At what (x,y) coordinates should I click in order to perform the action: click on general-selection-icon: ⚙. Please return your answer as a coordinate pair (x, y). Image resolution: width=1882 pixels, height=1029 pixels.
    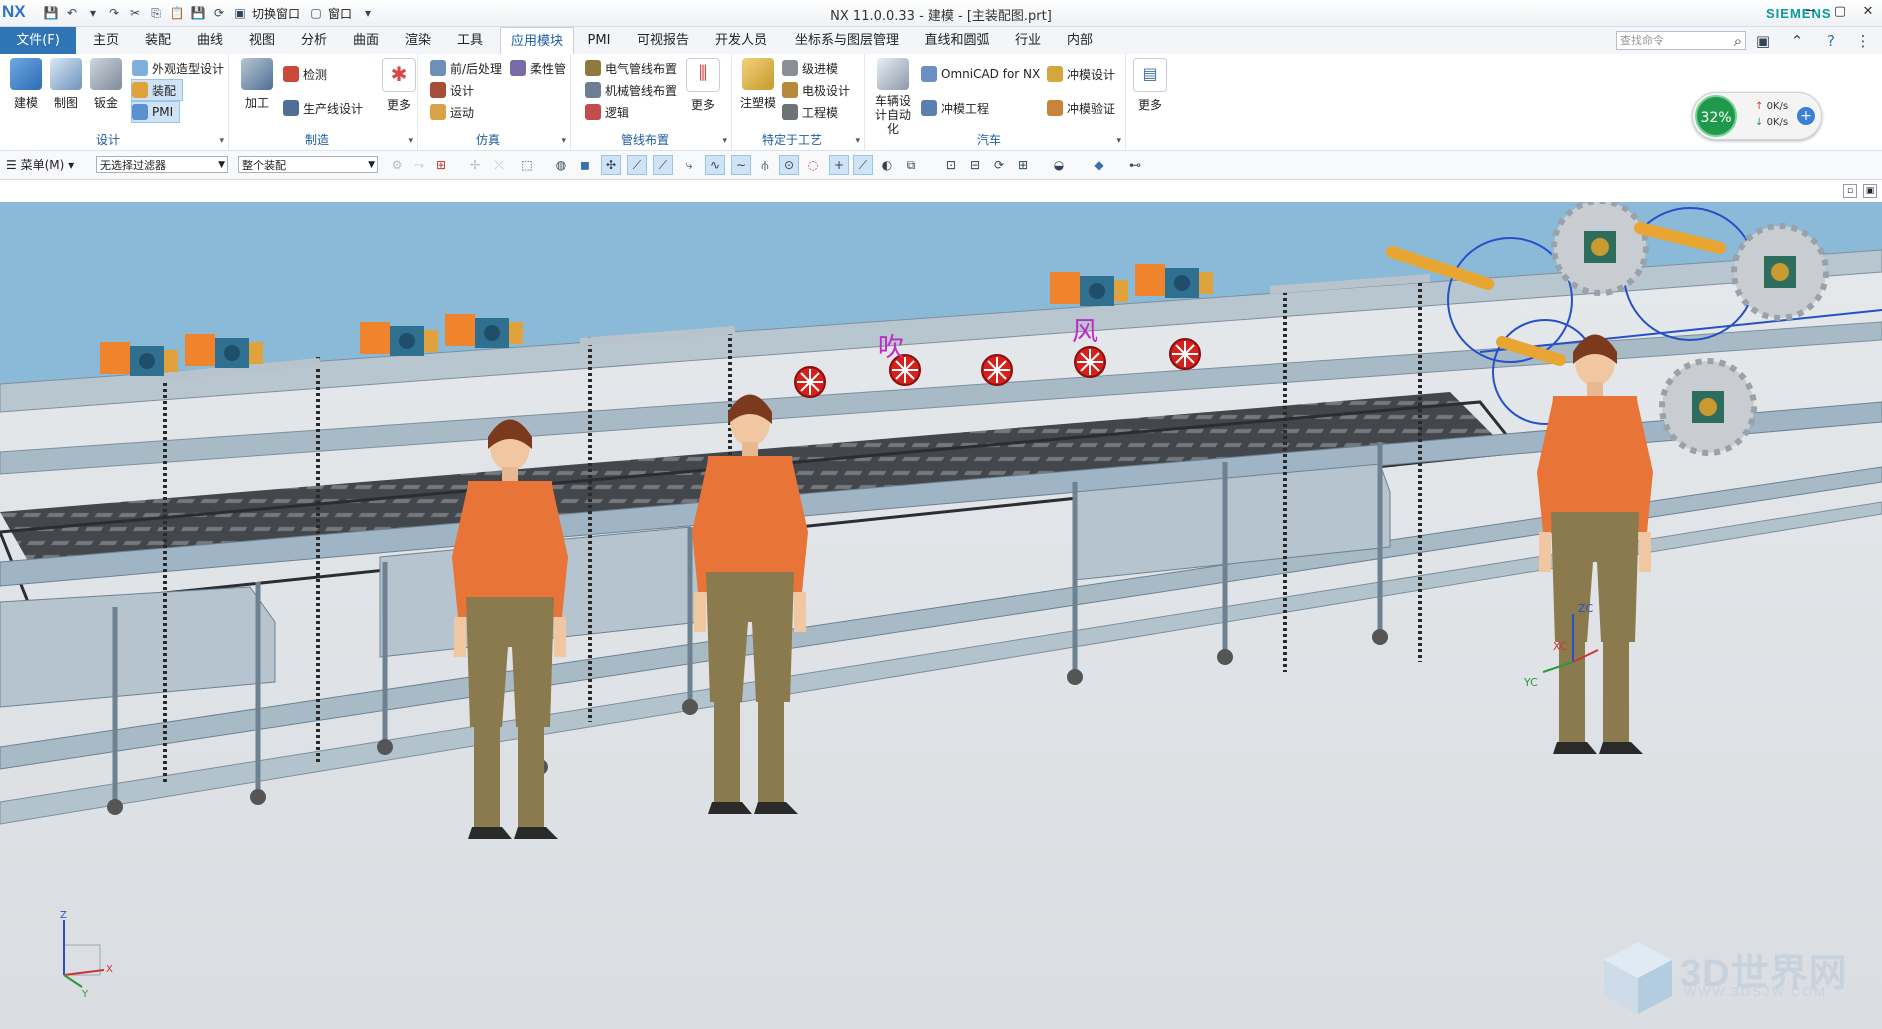
    Looking at the image, I should click on (397, 165).